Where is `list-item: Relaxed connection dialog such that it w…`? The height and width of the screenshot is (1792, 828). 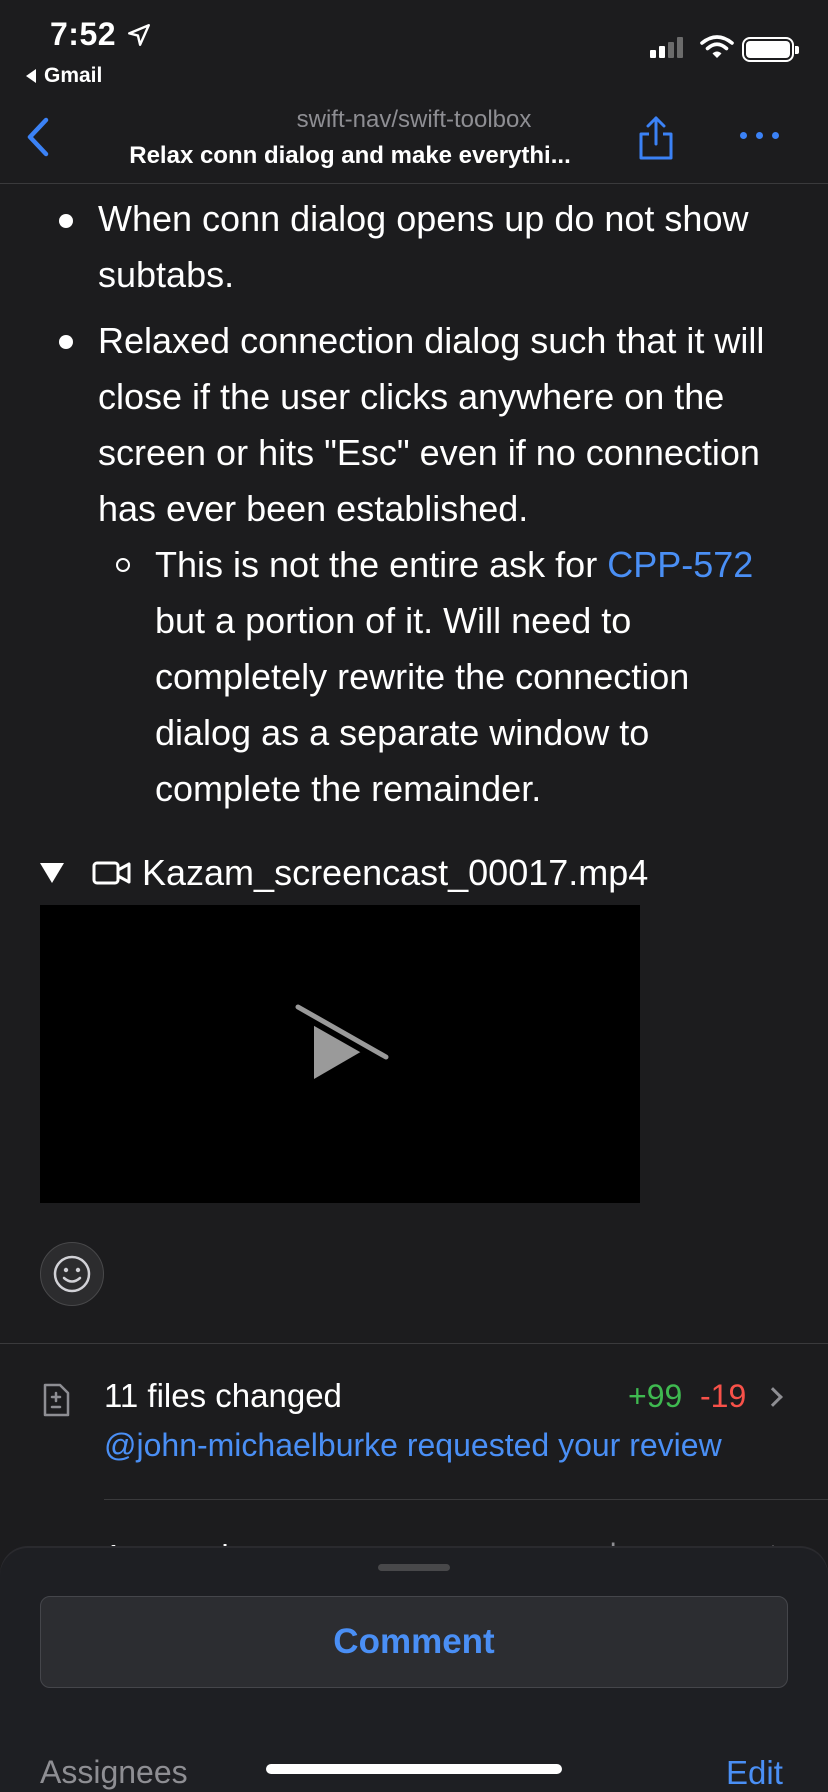 list-item: Relaxed connection dialog such that it w… is located at coordinates (431, 424).